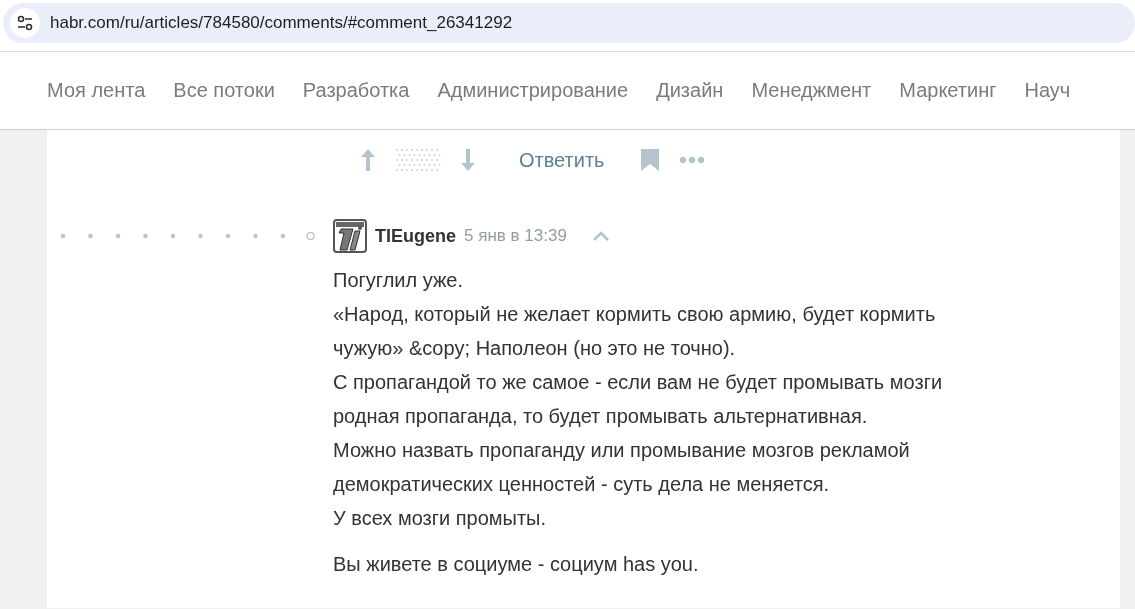  I want to click on comment-line: «Народ, который не желает кормить свою армию, будет кормить, so click(635, 314).